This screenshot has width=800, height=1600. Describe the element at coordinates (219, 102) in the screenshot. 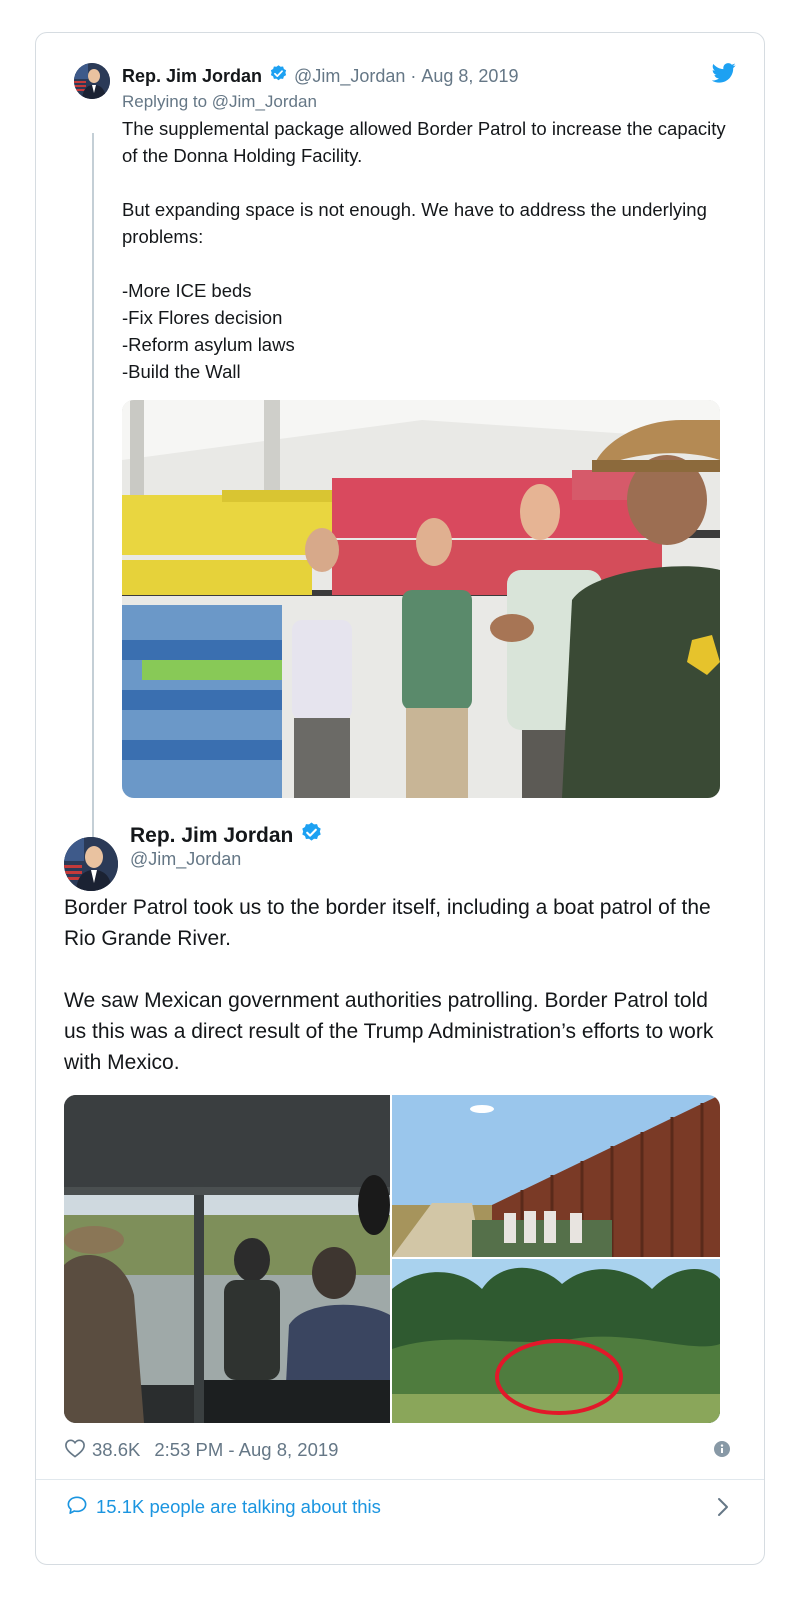

I see `replying-to-label: Replying to @Jim_Jordan` at that location.